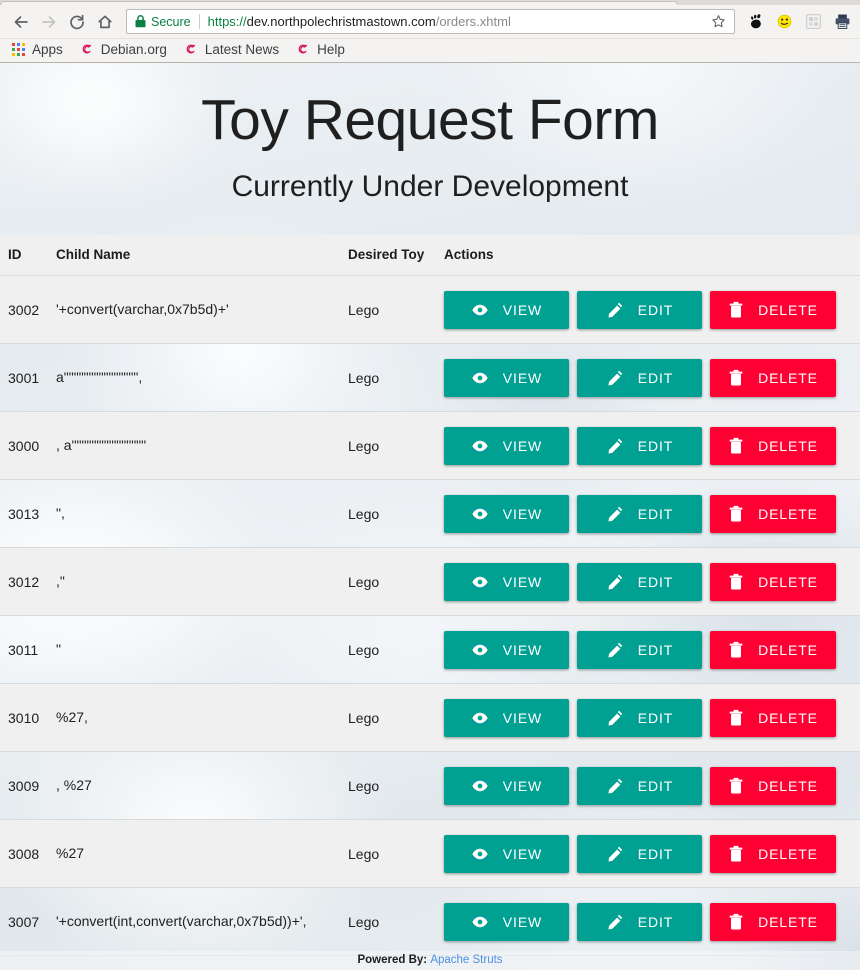 The image size is (860, 970). I want to click on extension-icons, so click(796, 22).